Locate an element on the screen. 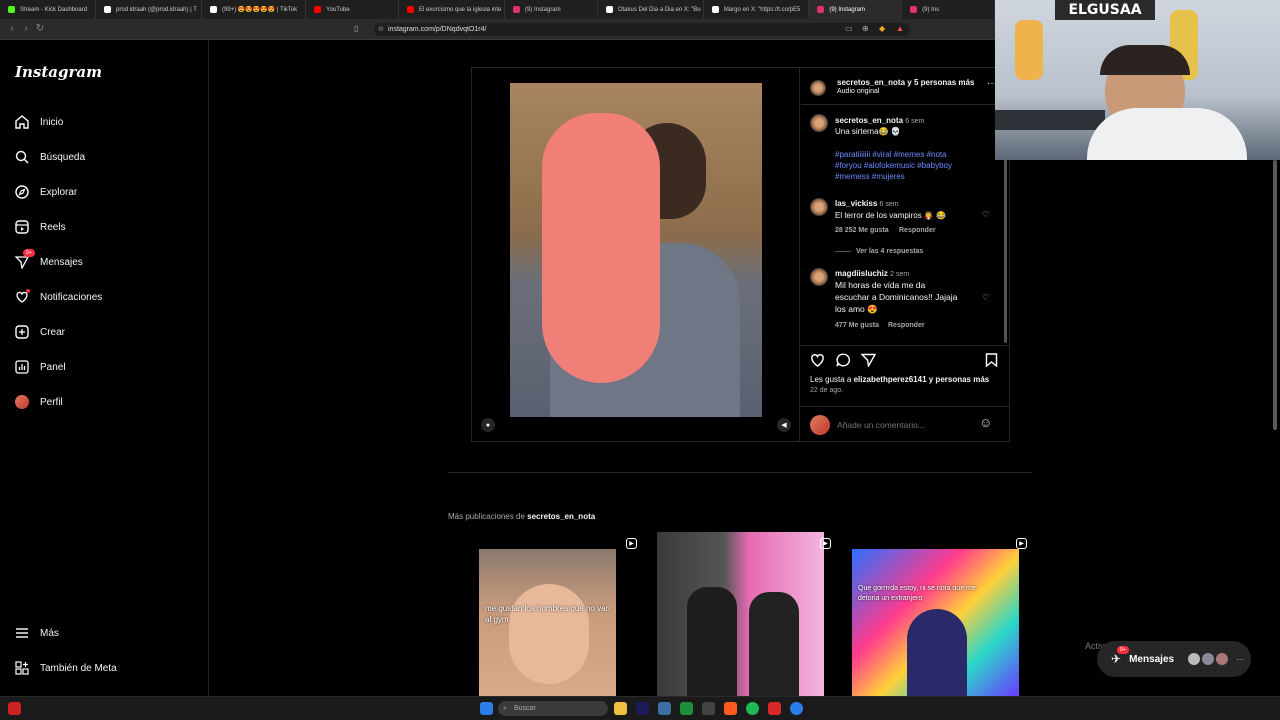 The image size is (1280, 720). sidebar-item-notificaciones: Notificaciones is located at coordinates (58, 297).